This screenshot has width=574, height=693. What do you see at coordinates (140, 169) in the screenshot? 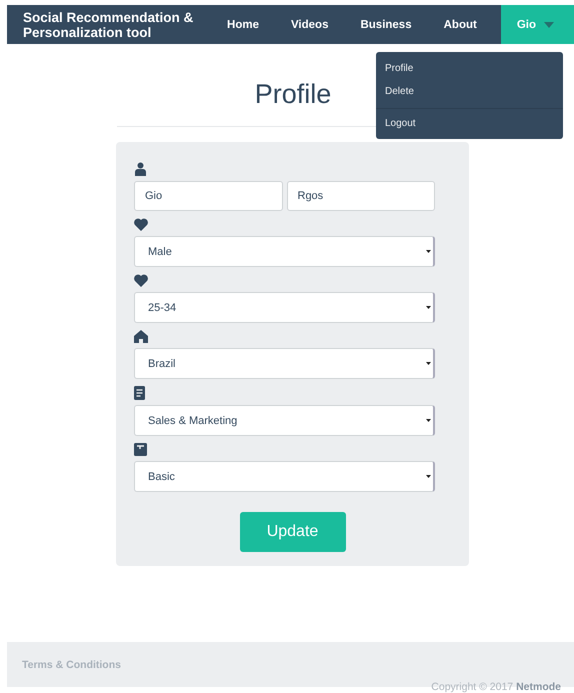
I see `user-icon` at bounding box center [140, 169].